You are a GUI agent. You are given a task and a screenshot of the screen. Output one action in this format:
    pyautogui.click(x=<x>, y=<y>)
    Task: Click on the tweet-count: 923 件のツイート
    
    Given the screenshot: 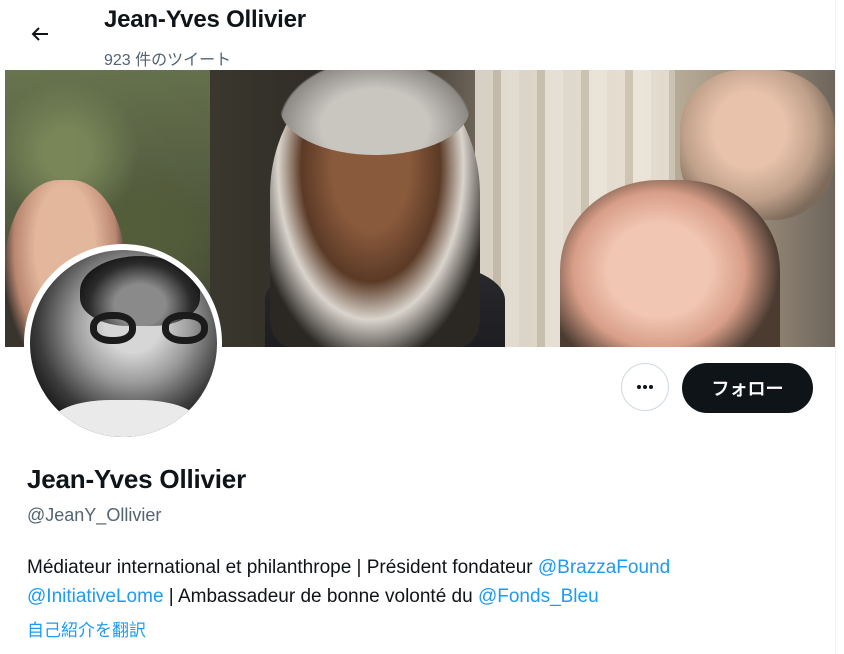 What is the action you would take?
    pyautogui.click(x=168, y=60)
    